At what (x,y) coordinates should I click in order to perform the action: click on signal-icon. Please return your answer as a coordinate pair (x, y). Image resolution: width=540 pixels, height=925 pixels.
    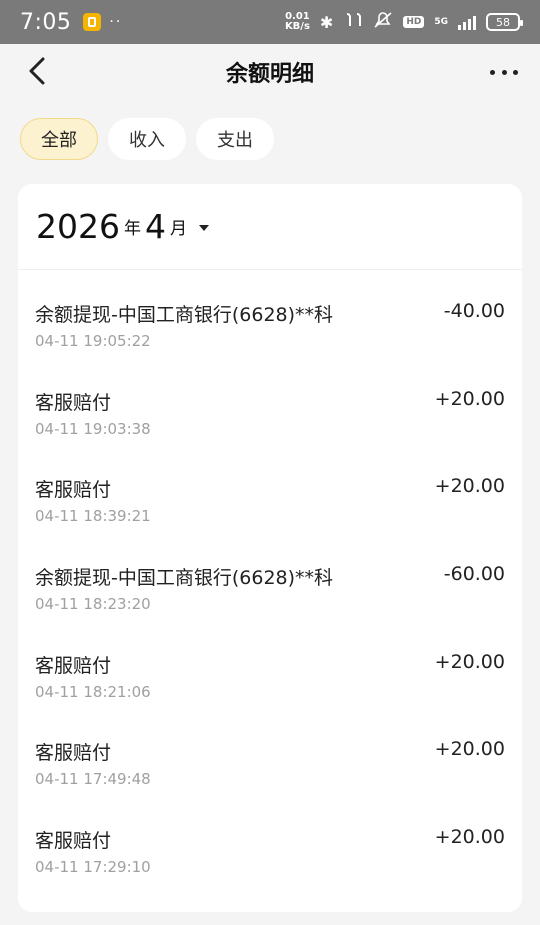
    Looking at the image, I should click on (467, 22).